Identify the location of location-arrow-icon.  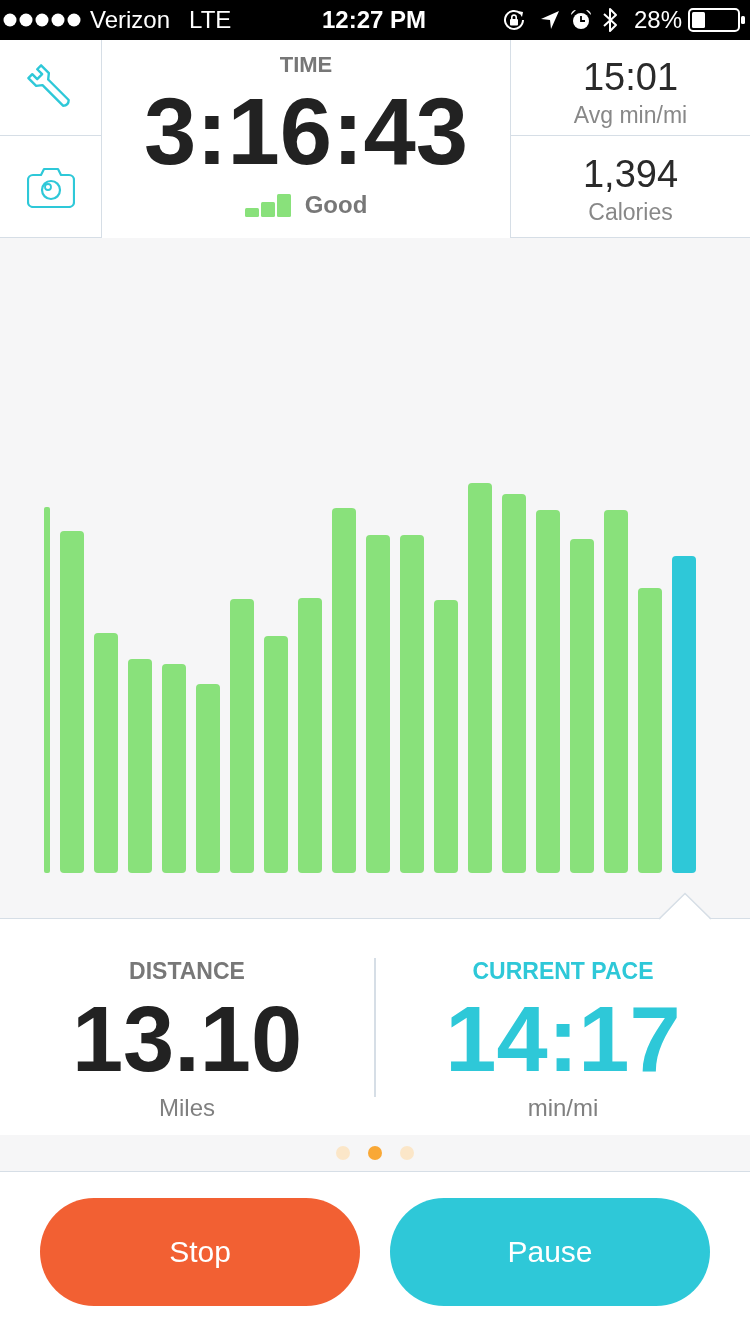
(549, 20).